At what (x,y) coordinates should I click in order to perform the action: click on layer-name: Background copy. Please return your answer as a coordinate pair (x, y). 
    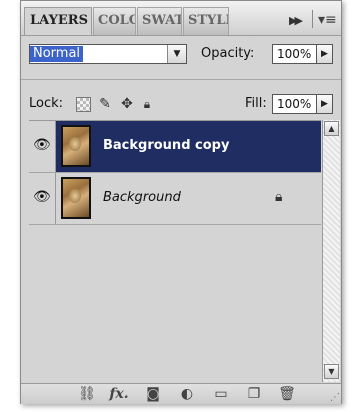
    Looking at the image, I should click on (166, 145).